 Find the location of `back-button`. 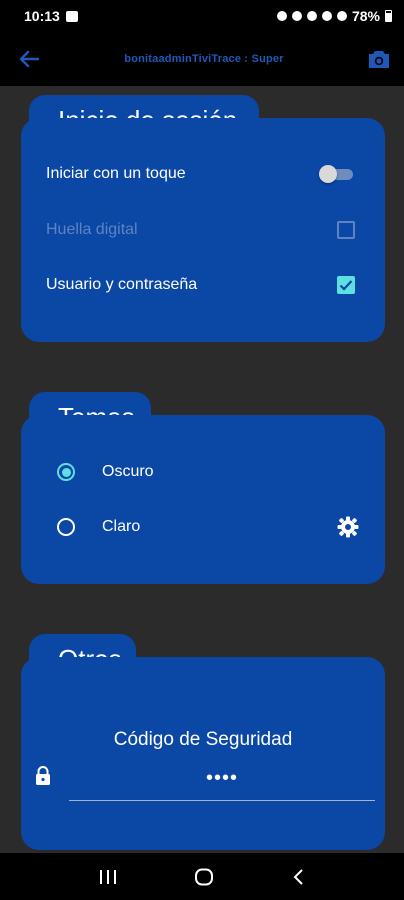

back-button is located at coordinates (29, 59).